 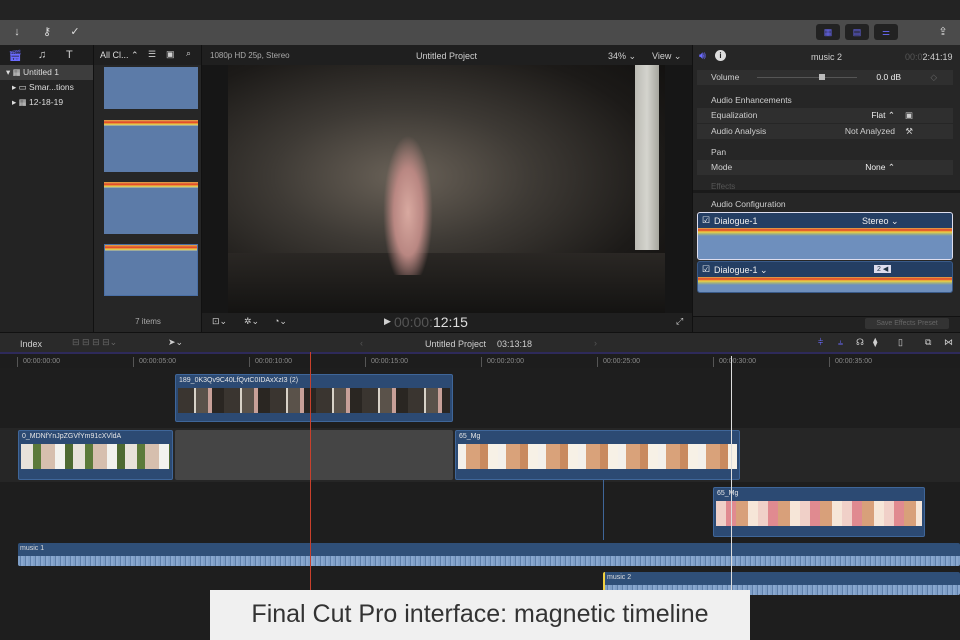 I want to click on back-icon: ‹, so click(x=361, y=343).